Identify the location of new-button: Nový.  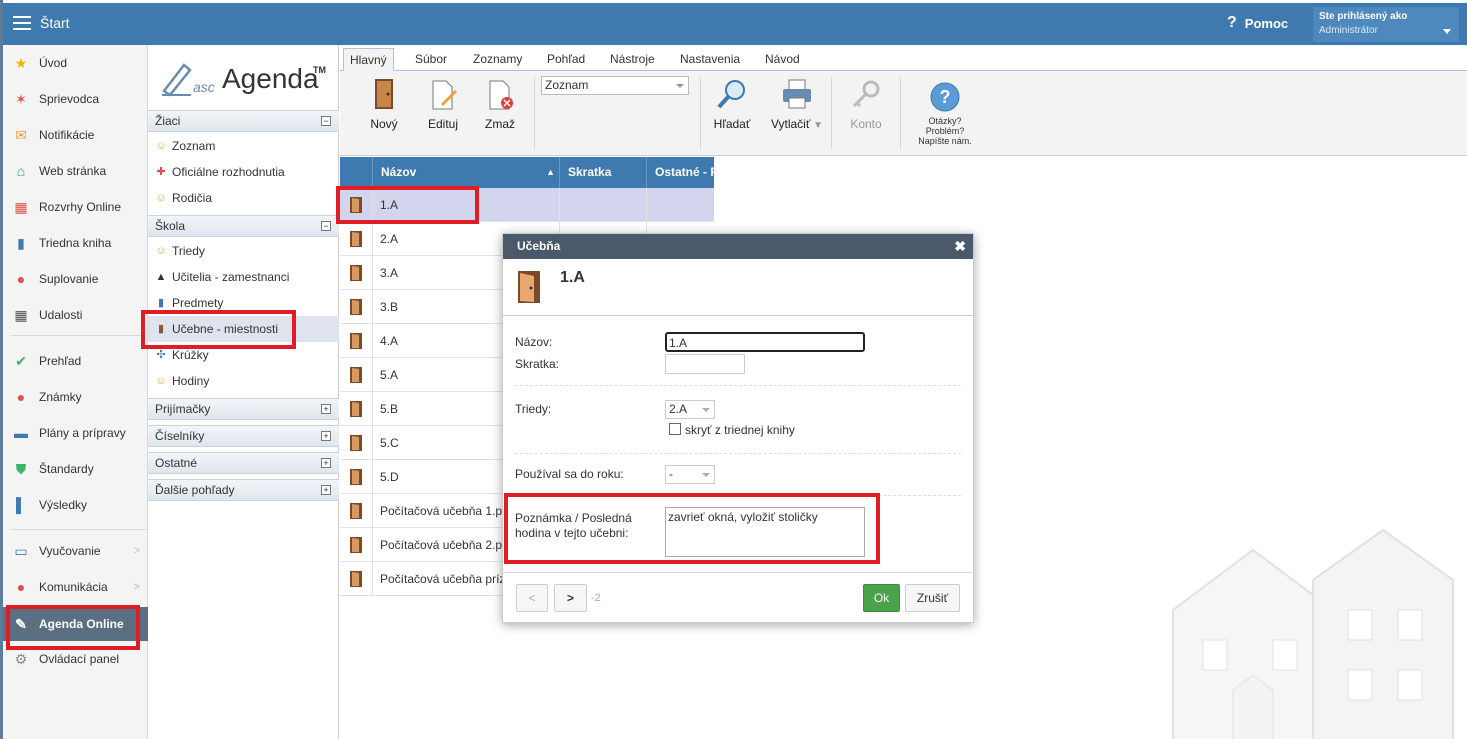
(384, 104).